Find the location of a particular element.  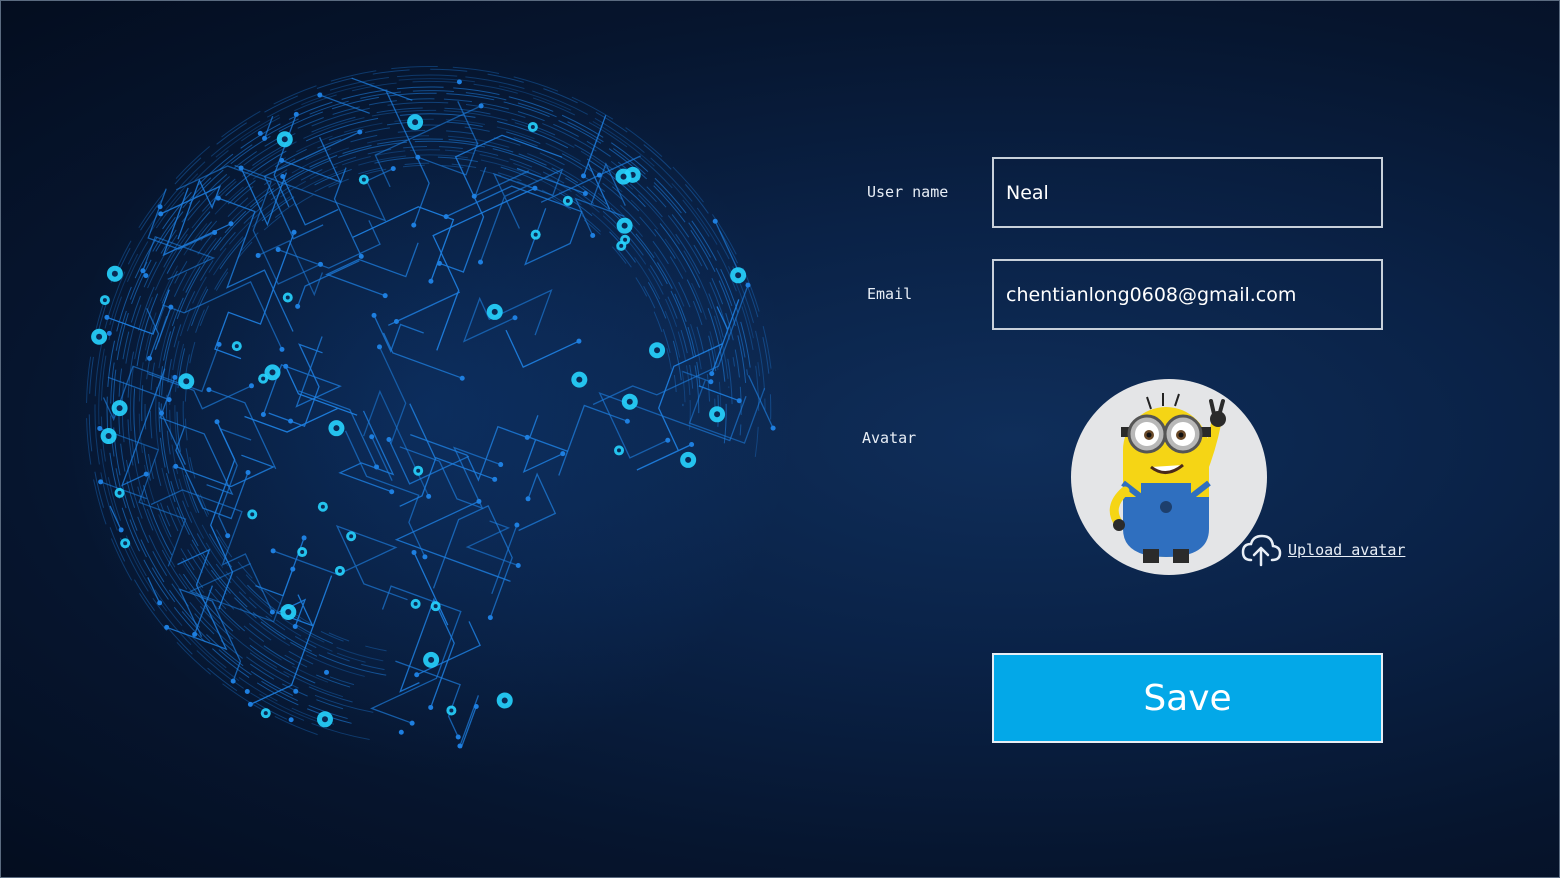

email-input is located at coordinates (1187, 294).